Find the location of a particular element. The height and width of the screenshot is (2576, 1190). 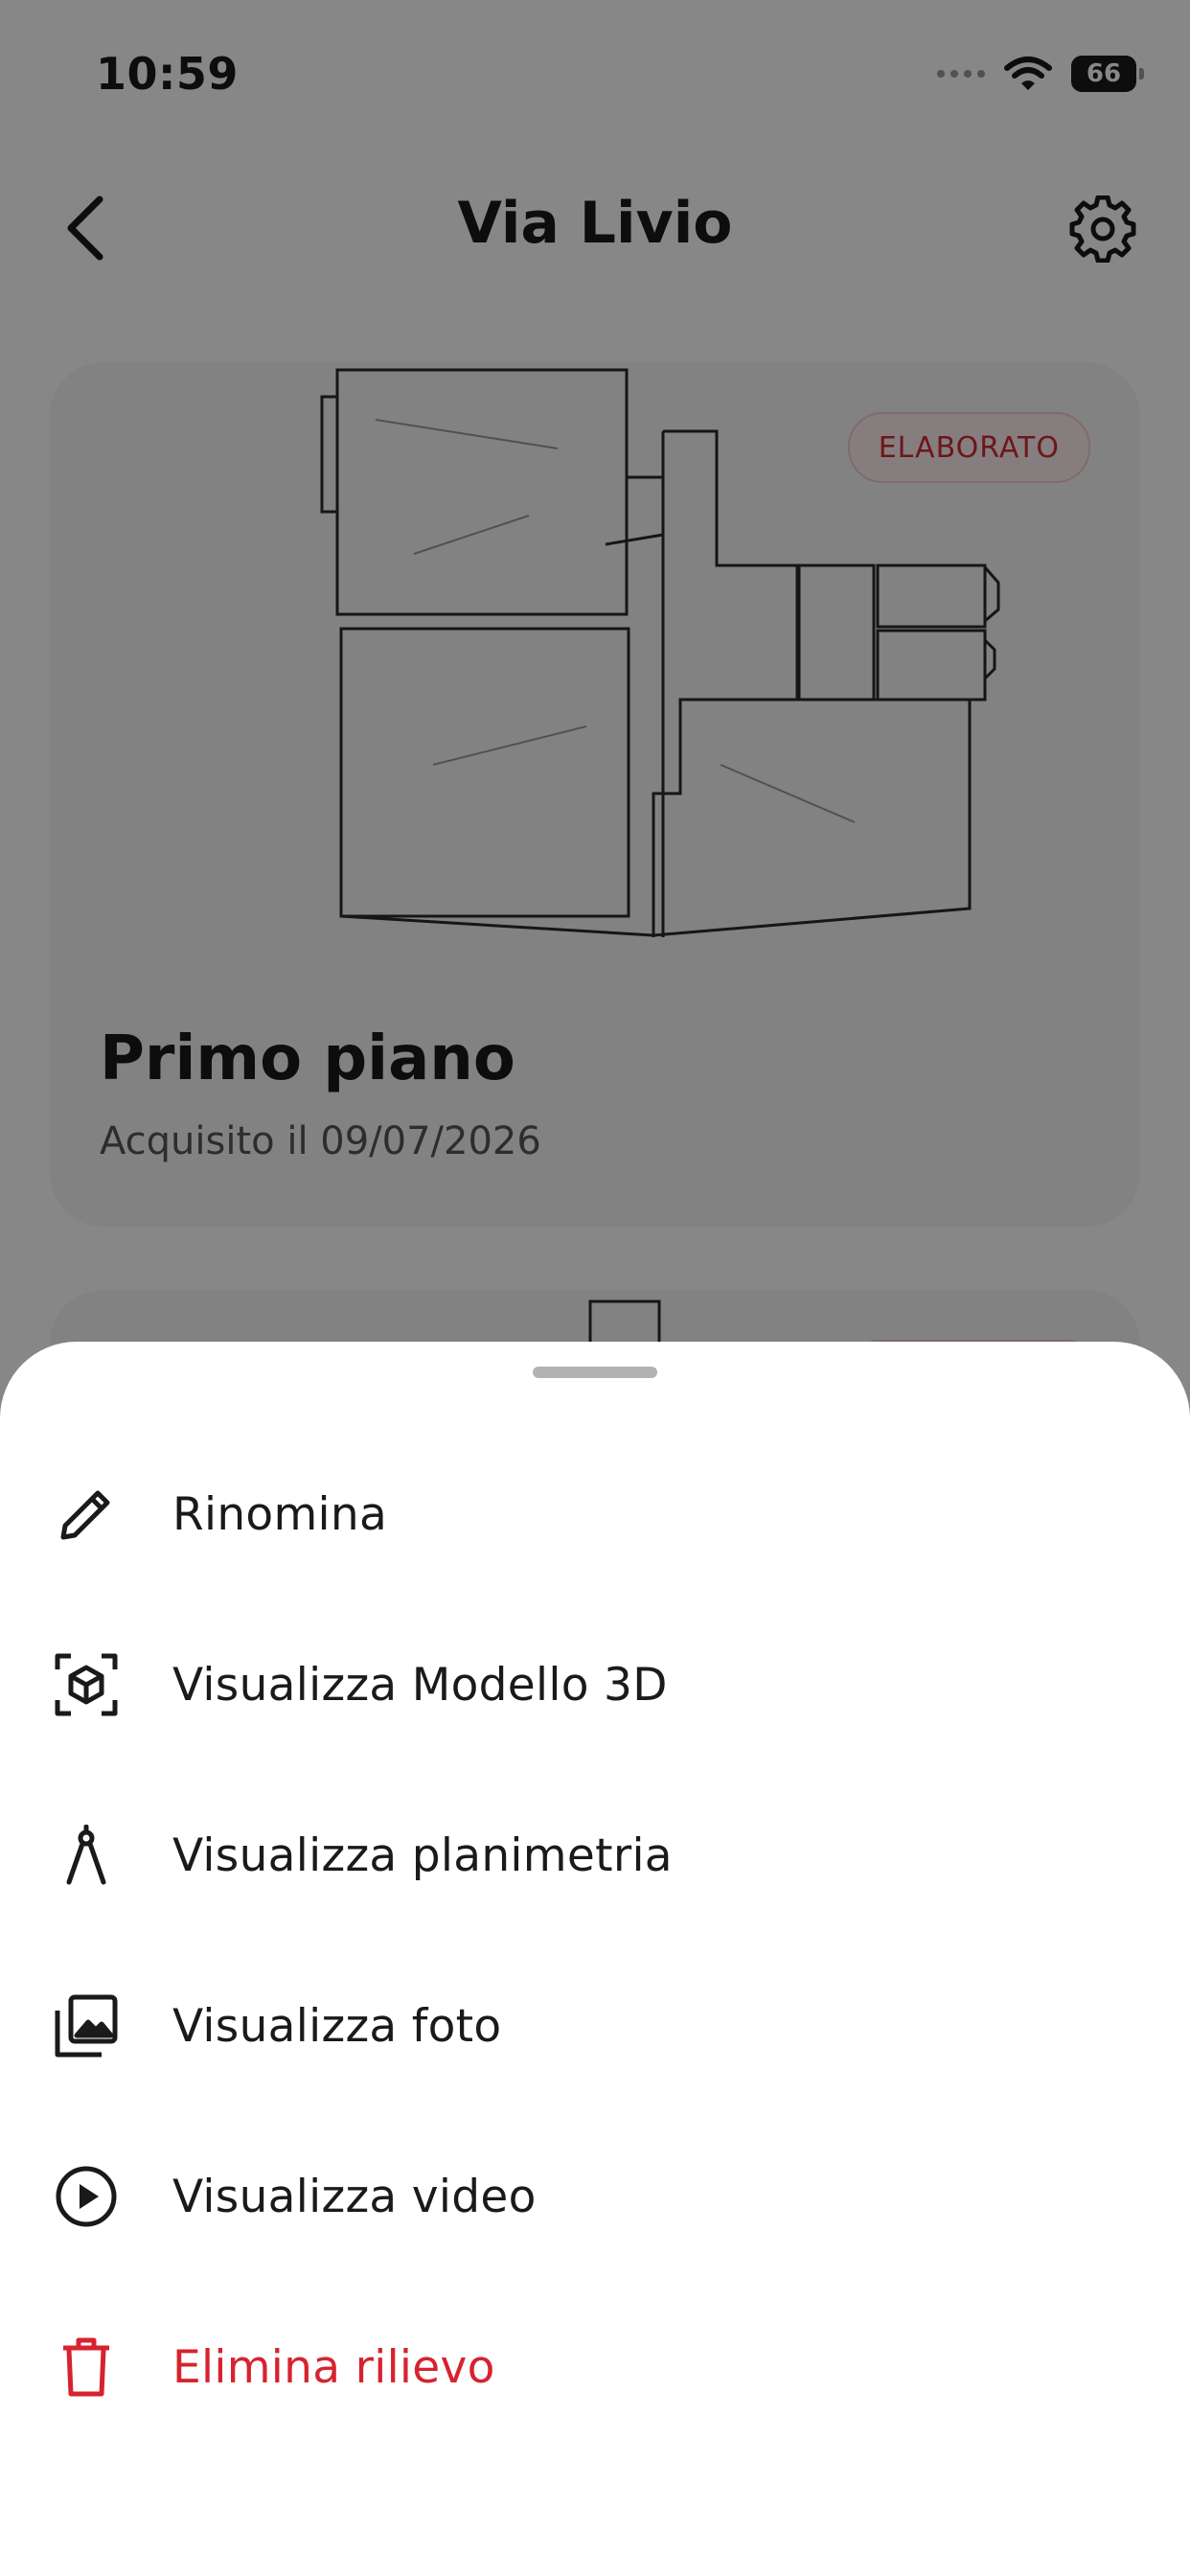

view-floorplan-action: Visualizza planimetria is located at coordinates (595, 1855).